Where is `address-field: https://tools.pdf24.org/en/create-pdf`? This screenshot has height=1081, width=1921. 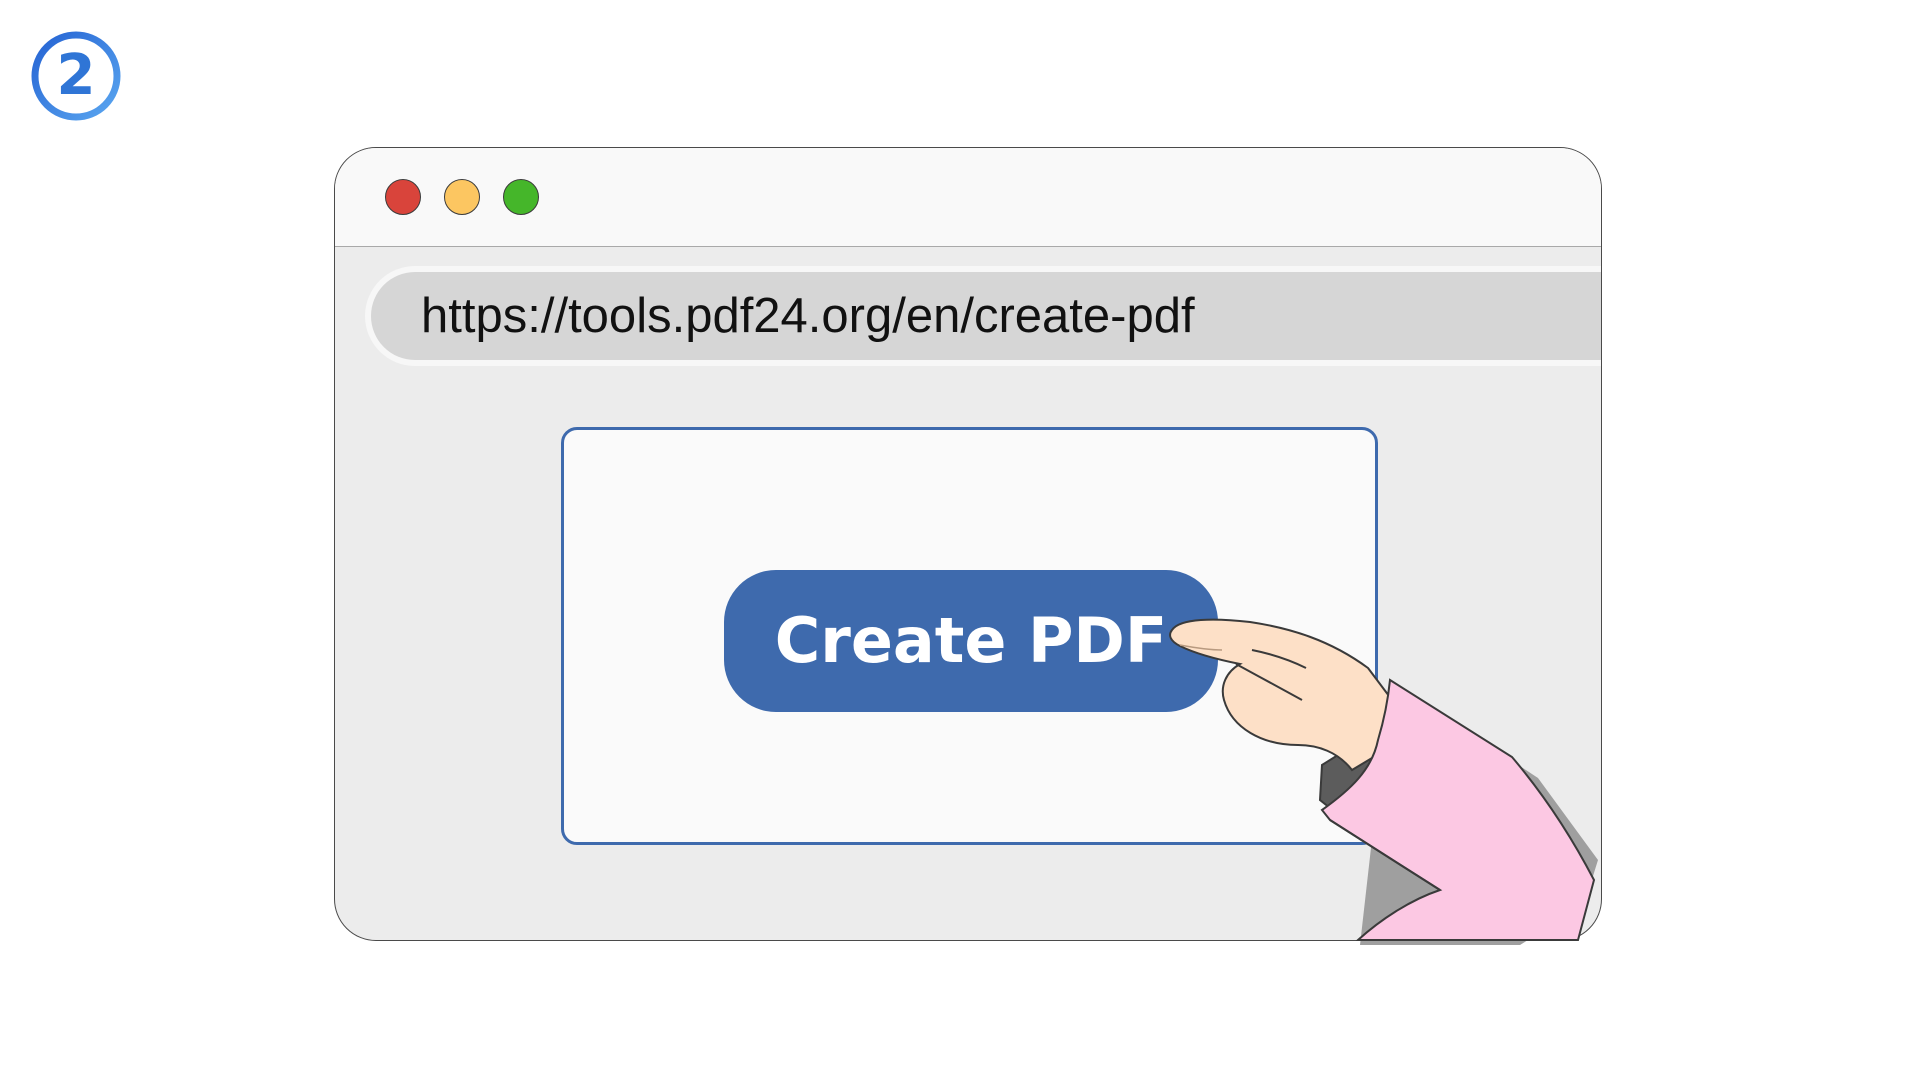
address-field: https://tools.pdf24.org/en/create-pdf is located at coordinates (986, 316).